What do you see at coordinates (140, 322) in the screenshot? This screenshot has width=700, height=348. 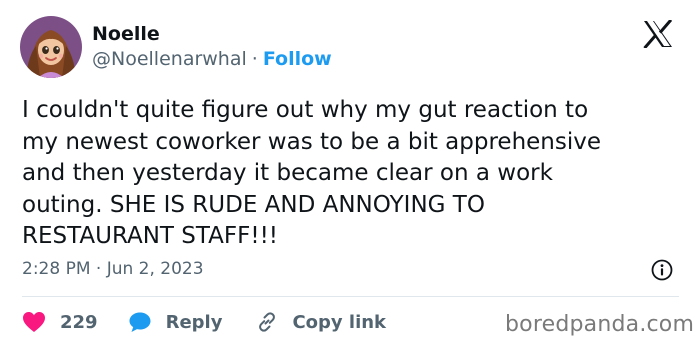 I see `speech-bubble-icon` at bounding box center [140, 322].